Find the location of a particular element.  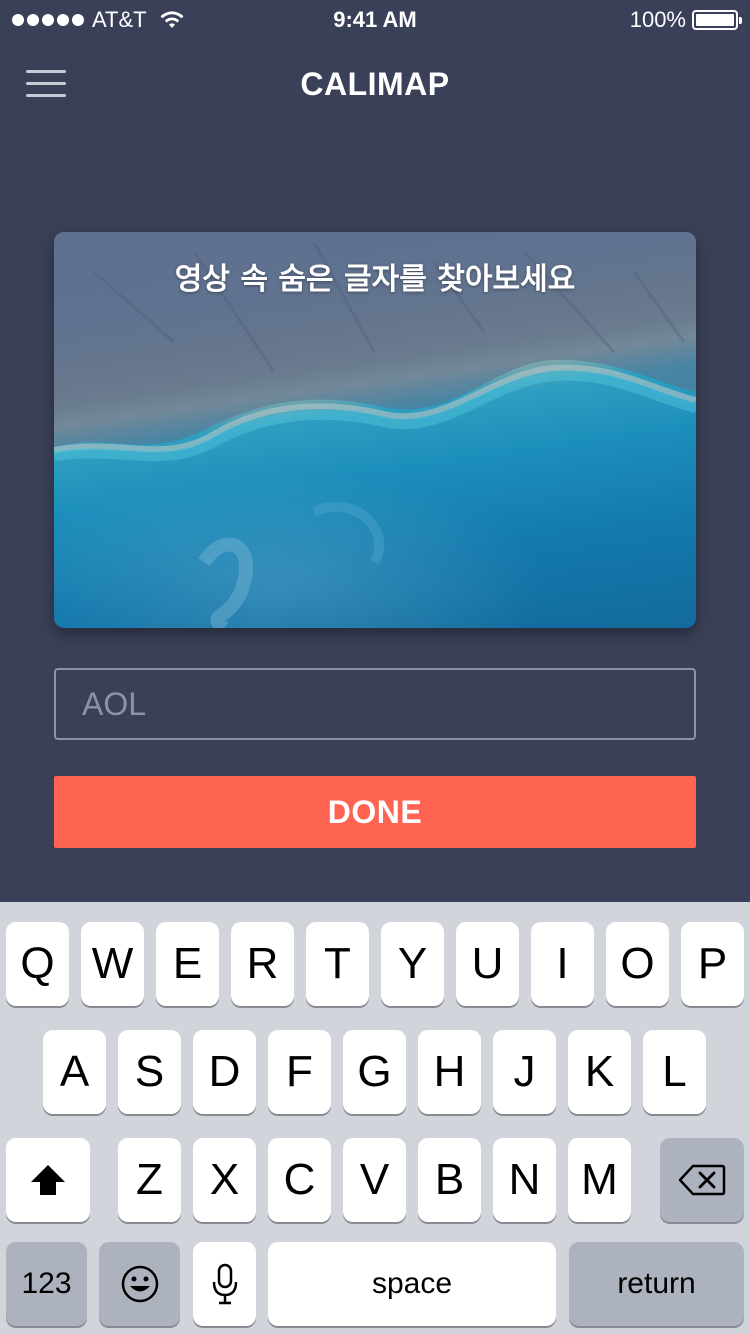

numbers-key: 123 is located at coordinates (46, 1284).